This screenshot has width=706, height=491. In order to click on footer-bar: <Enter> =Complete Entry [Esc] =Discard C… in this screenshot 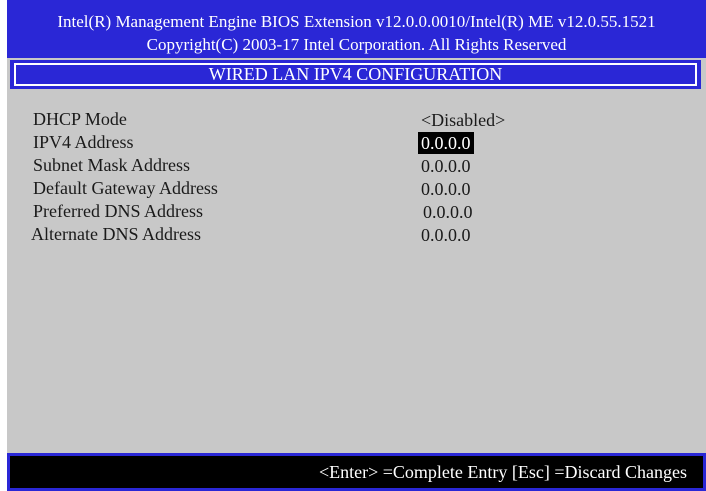, I will do `click(356, 472)`.